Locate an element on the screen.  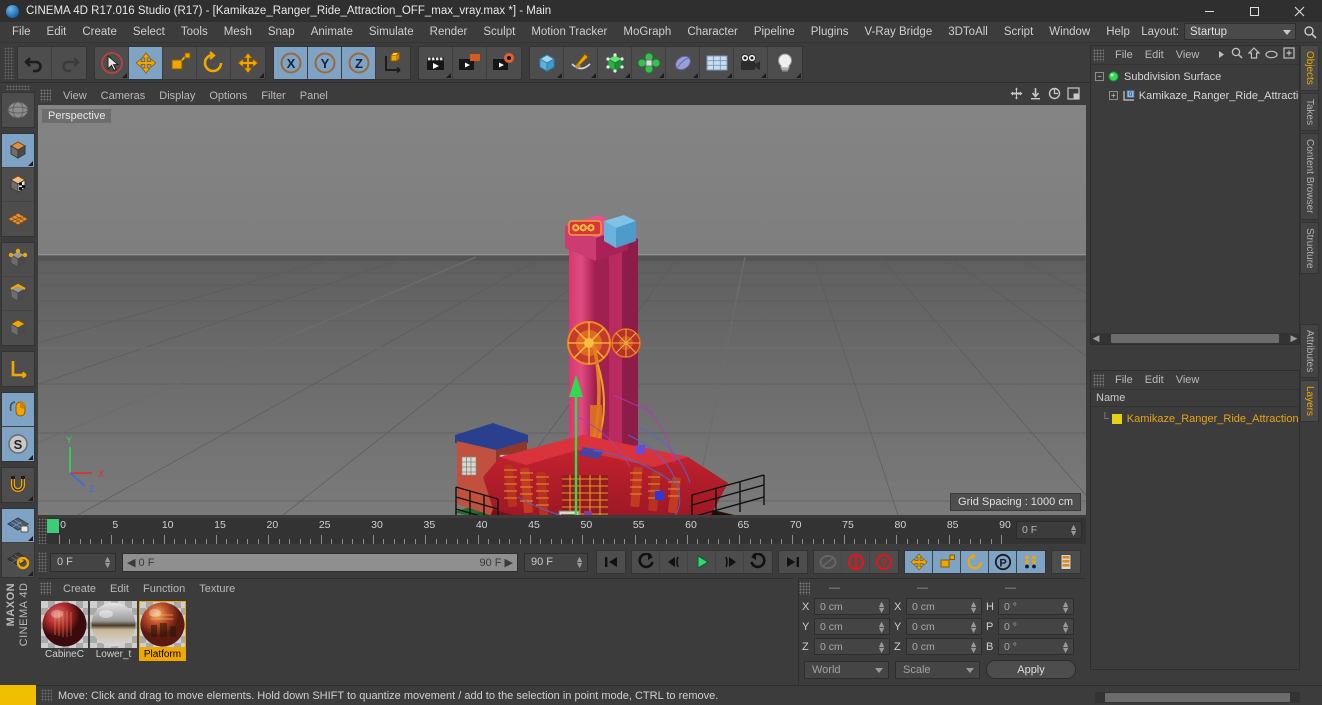
scroll-right-icon: ▶ is located at coordinates (1294, 338).